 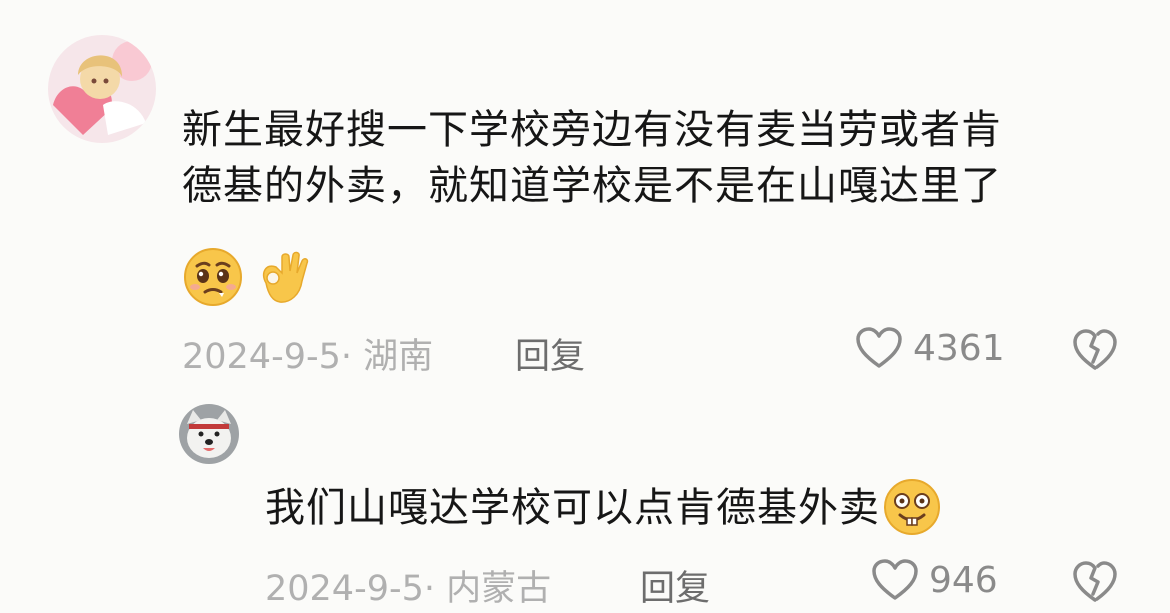 I want to click on reply-reply-button: 回复, so click(x=675, y=585).